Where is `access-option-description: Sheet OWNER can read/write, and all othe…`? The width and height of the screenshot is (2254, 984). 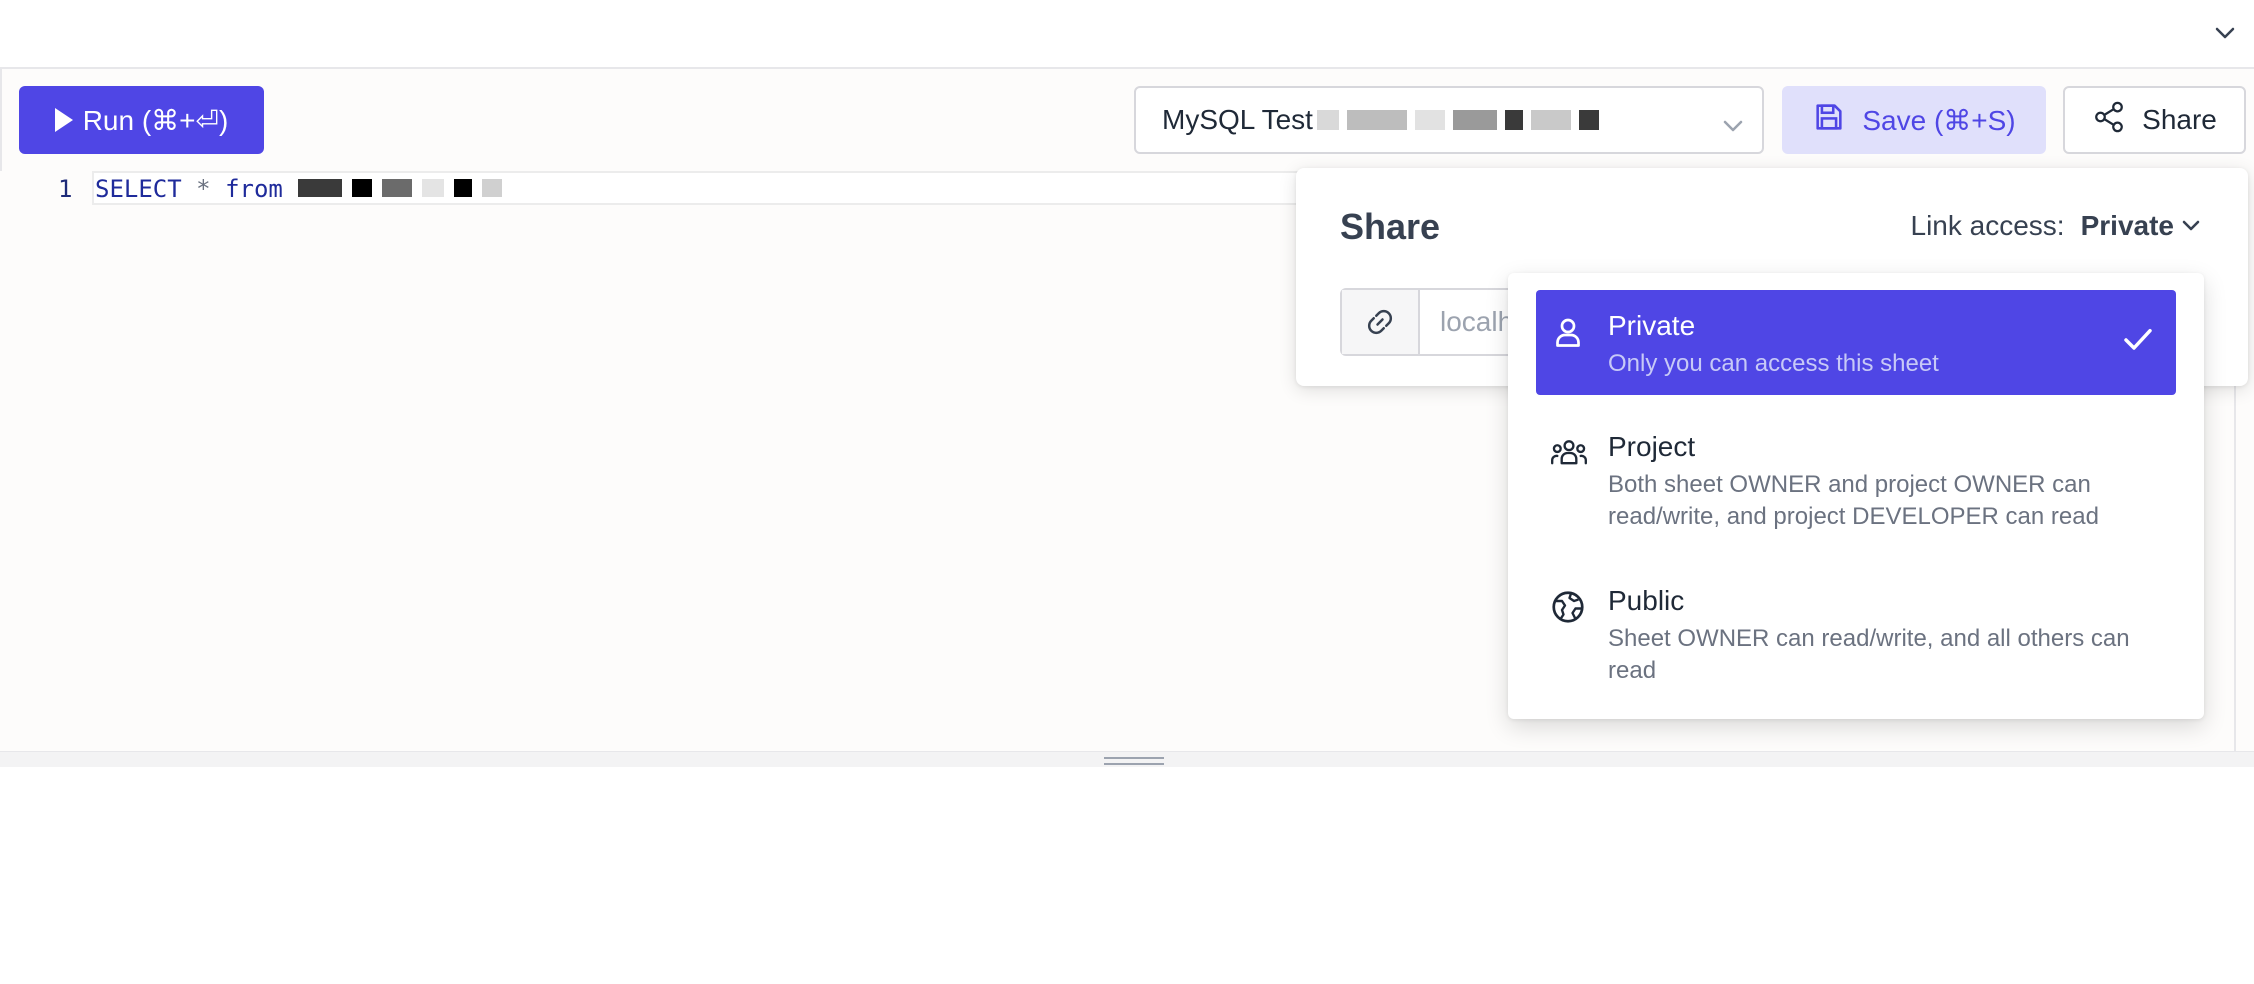 access-option-description: Sheet OWNER can read/write, and all othe… is located at coordinates (1869, 654).